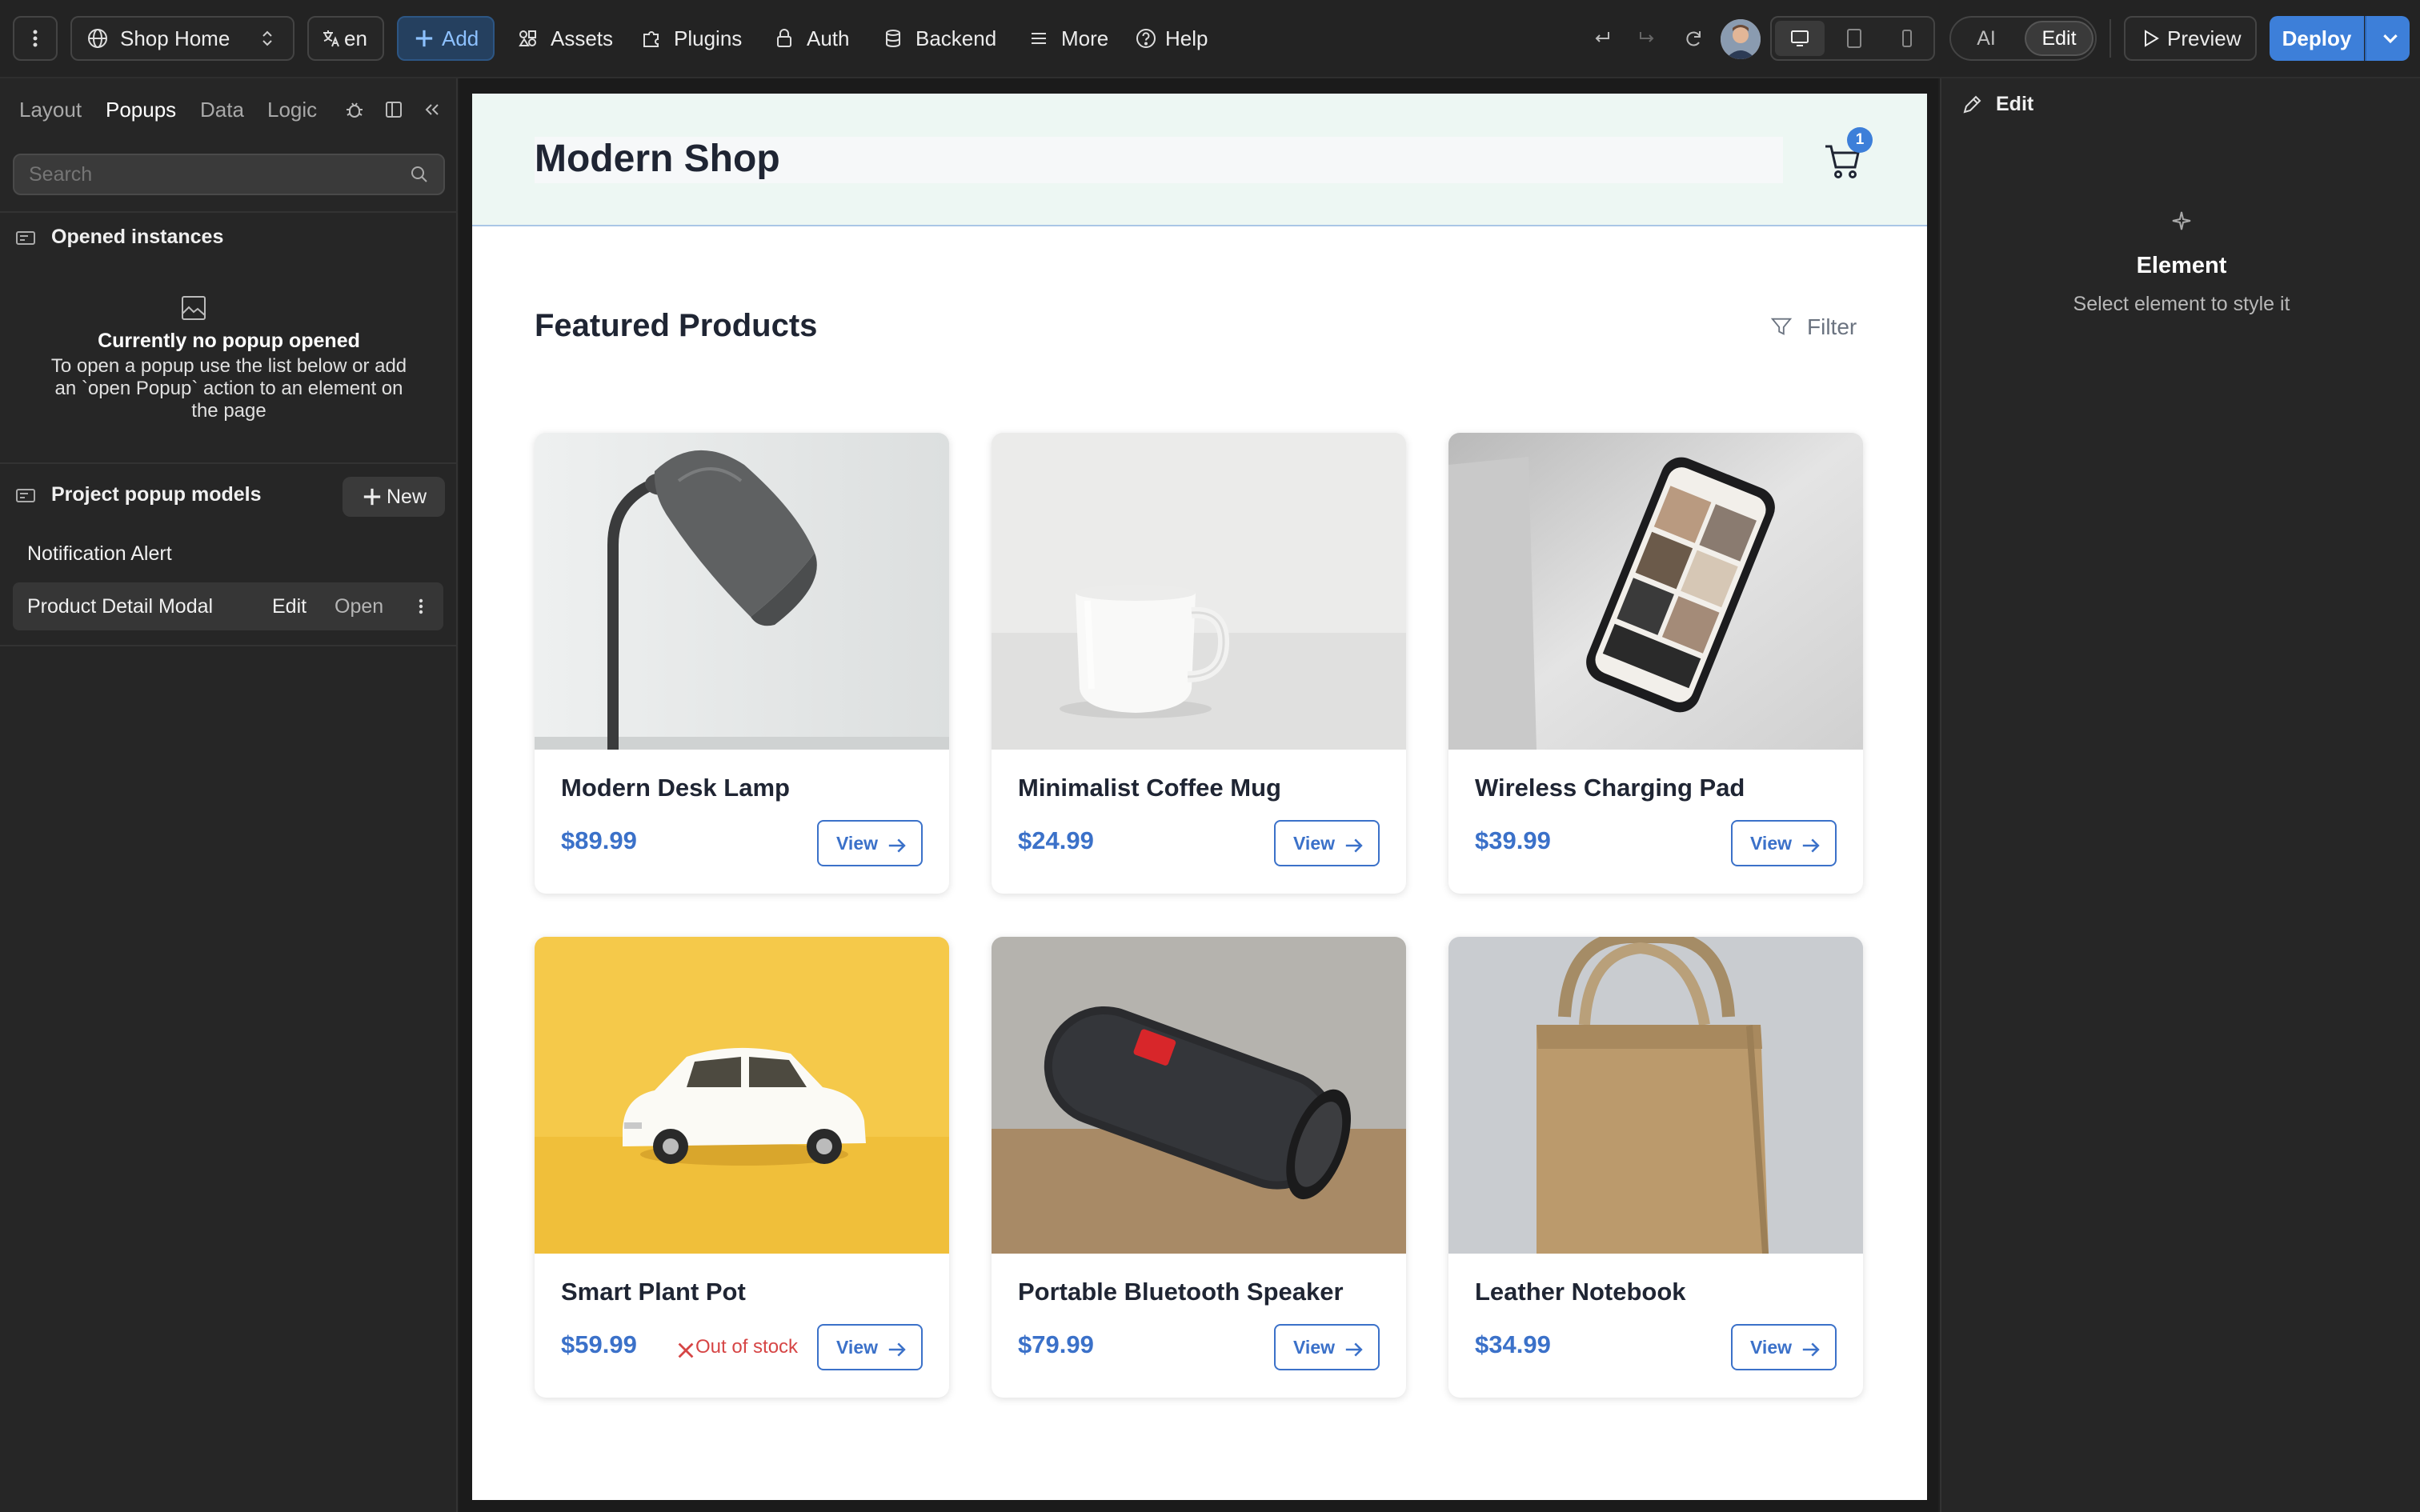 Image resolution: width=2420 pixels, height=1512 pixels. What do you see at coordinates (175, 38) in the screenshot?
I see `page-selector-label: Shop Home` at bounding box center [175, 38].